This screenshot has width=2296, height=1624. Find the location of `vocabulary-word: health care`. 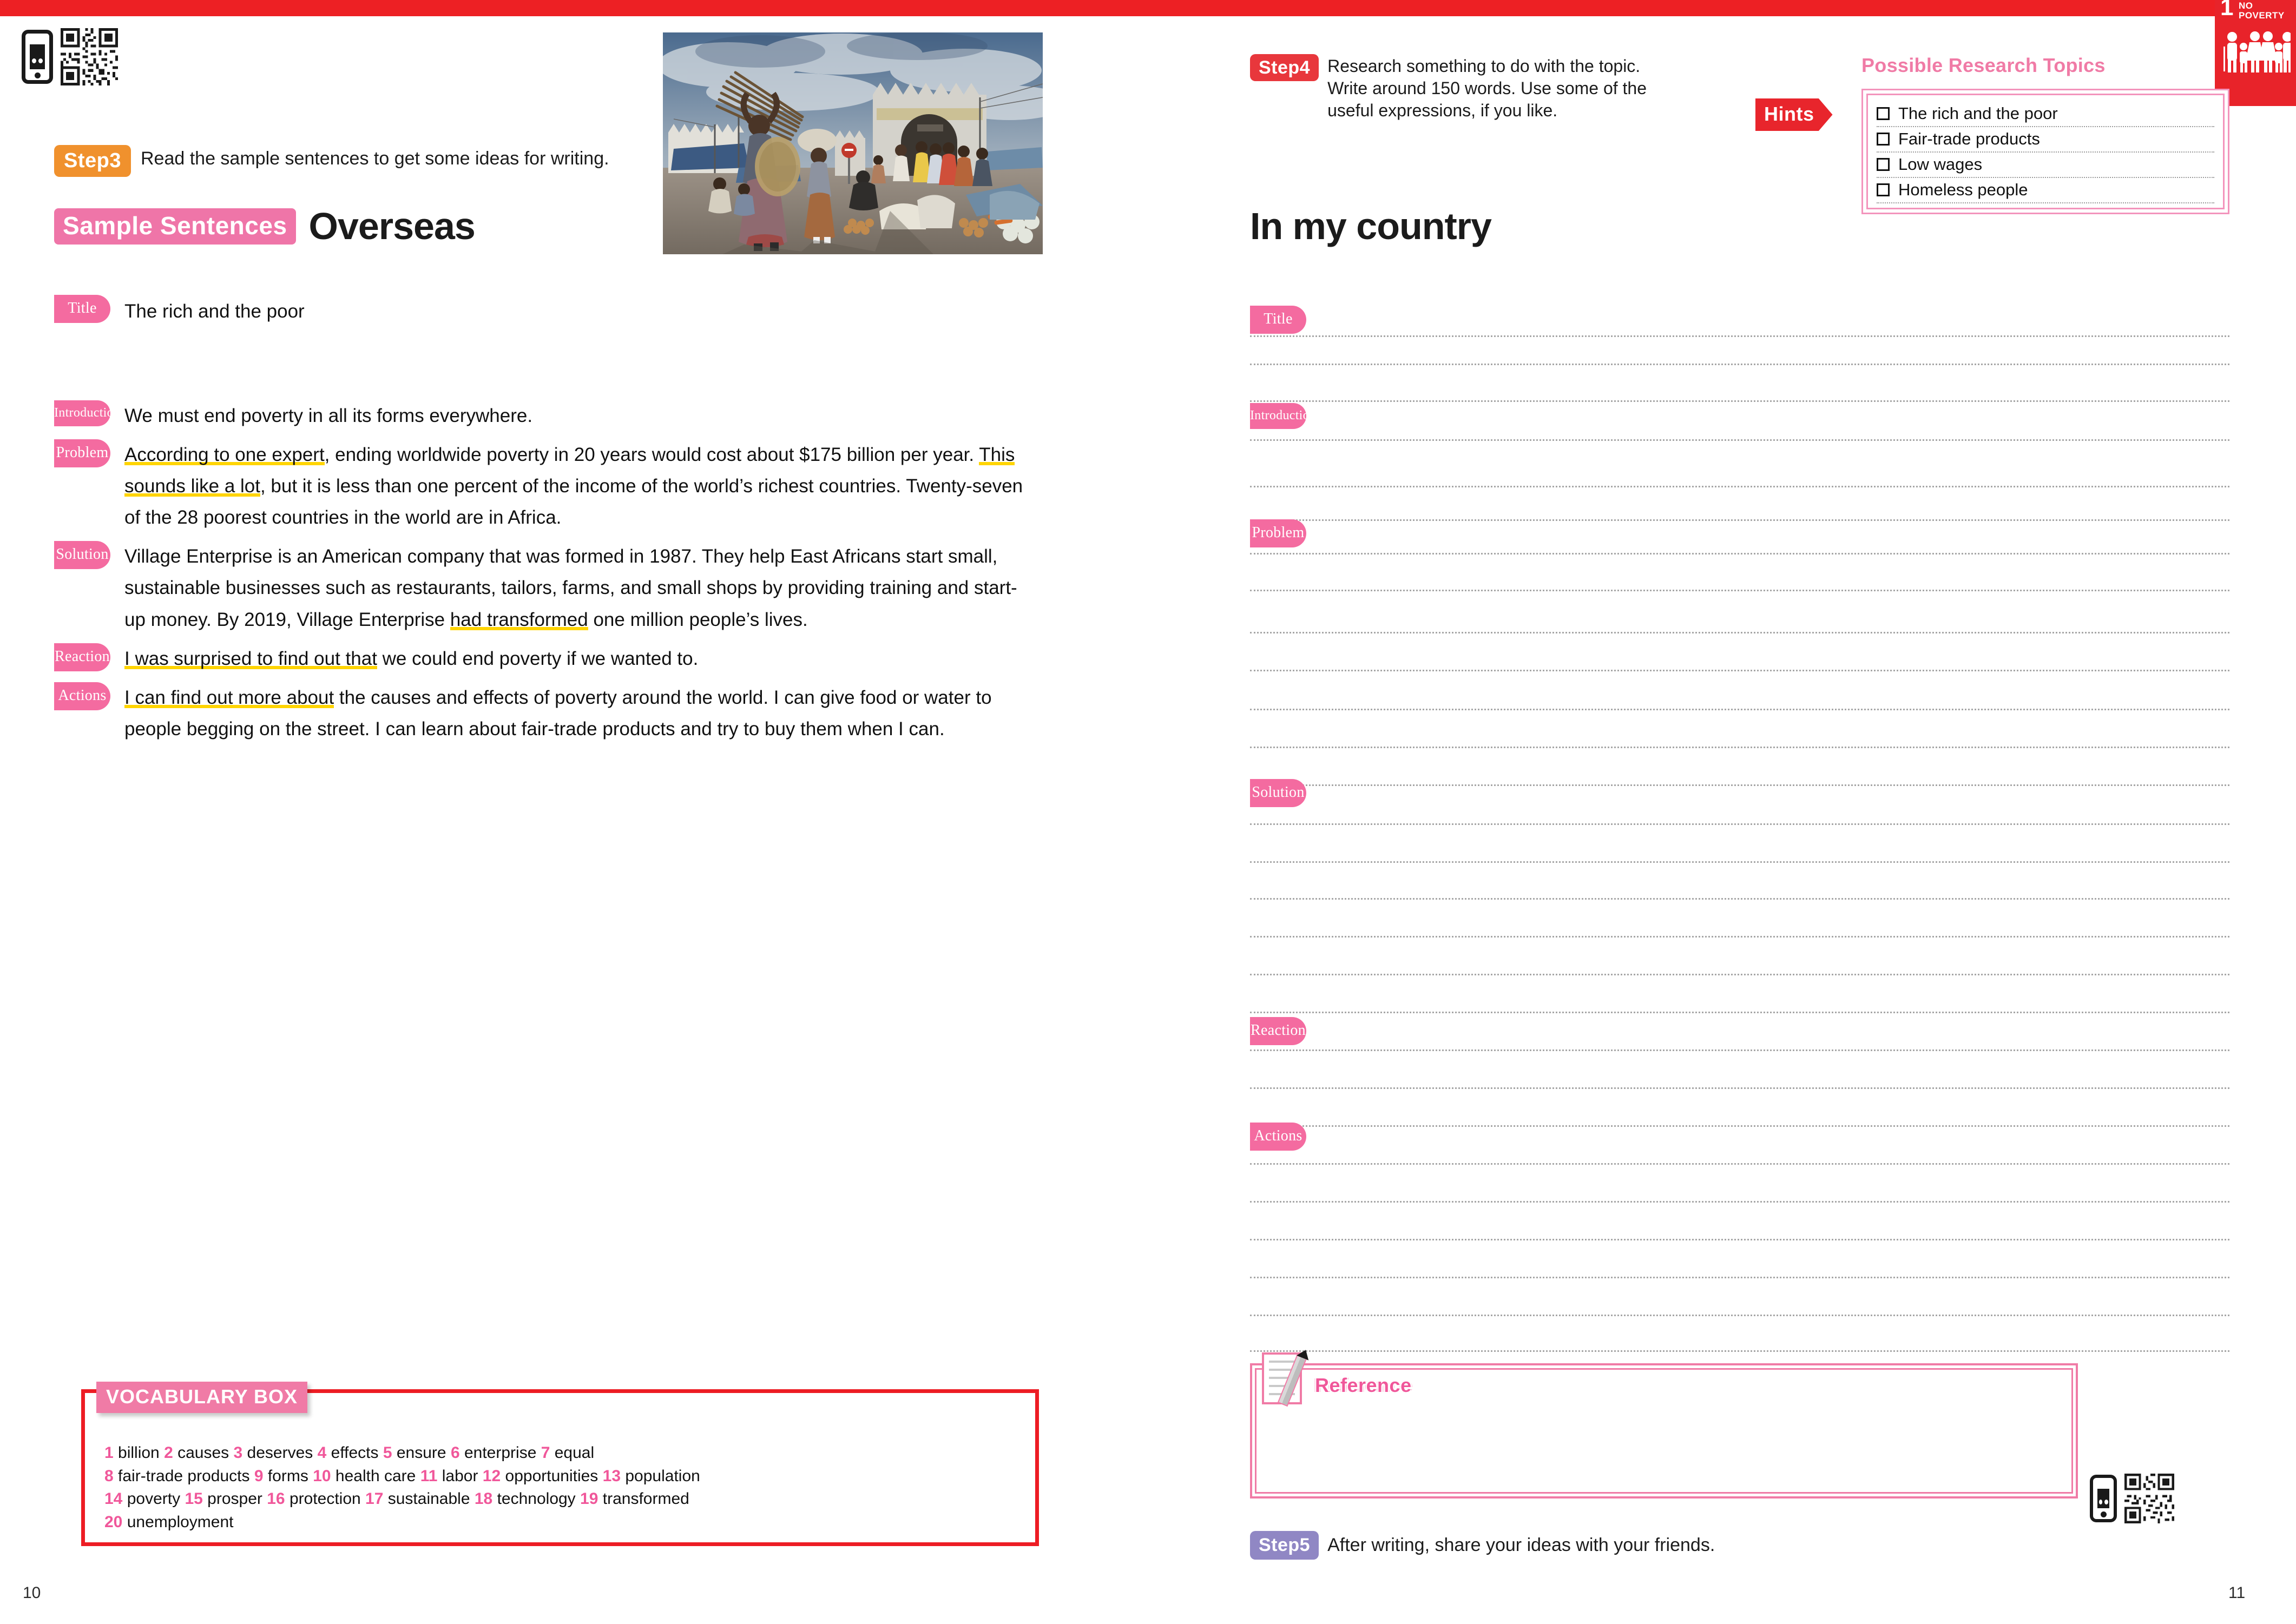

vocabulary-word: health care is located at coordinates (377, 1476).